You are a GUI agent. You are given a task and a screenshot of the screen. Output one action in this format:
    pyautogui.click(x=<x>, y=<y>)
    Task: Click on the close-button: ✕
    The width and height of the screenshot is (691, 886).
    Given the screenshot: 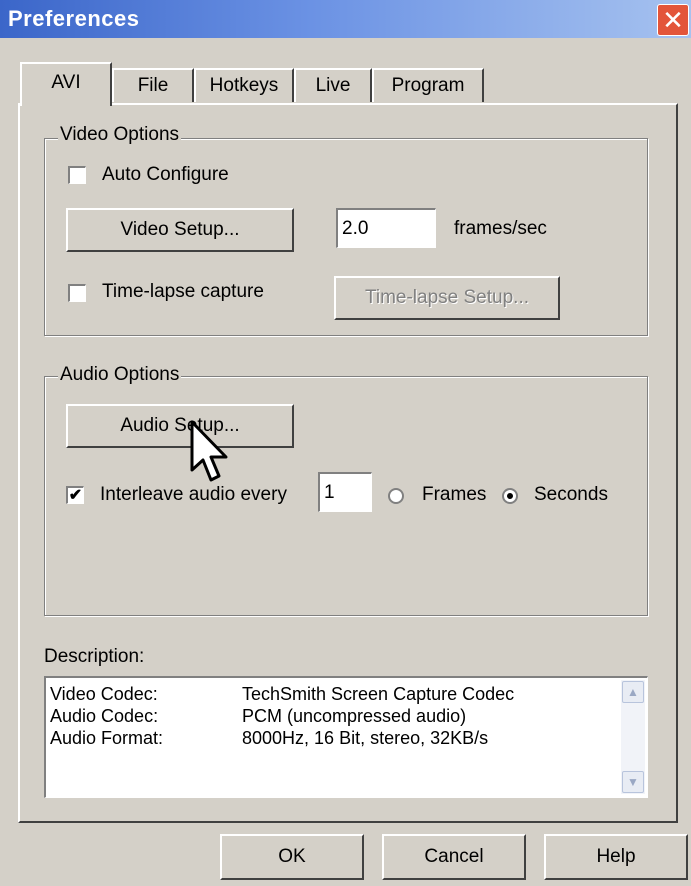 What is the action you would take?
    pyautogui.click(x=673, y=20)
    